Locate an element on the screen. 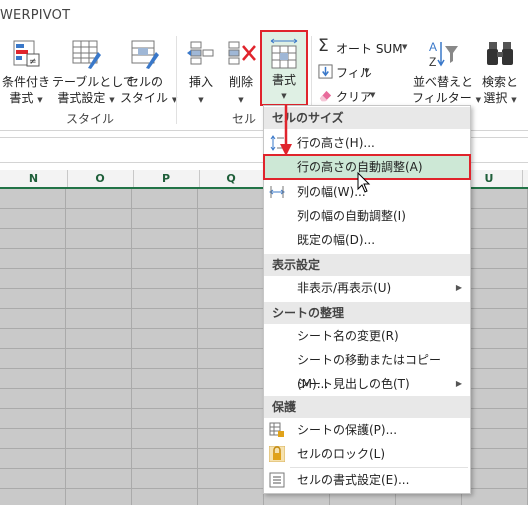 The image size is (528, 505). mouse-pointer-icon is located at coordinates (364, 182).